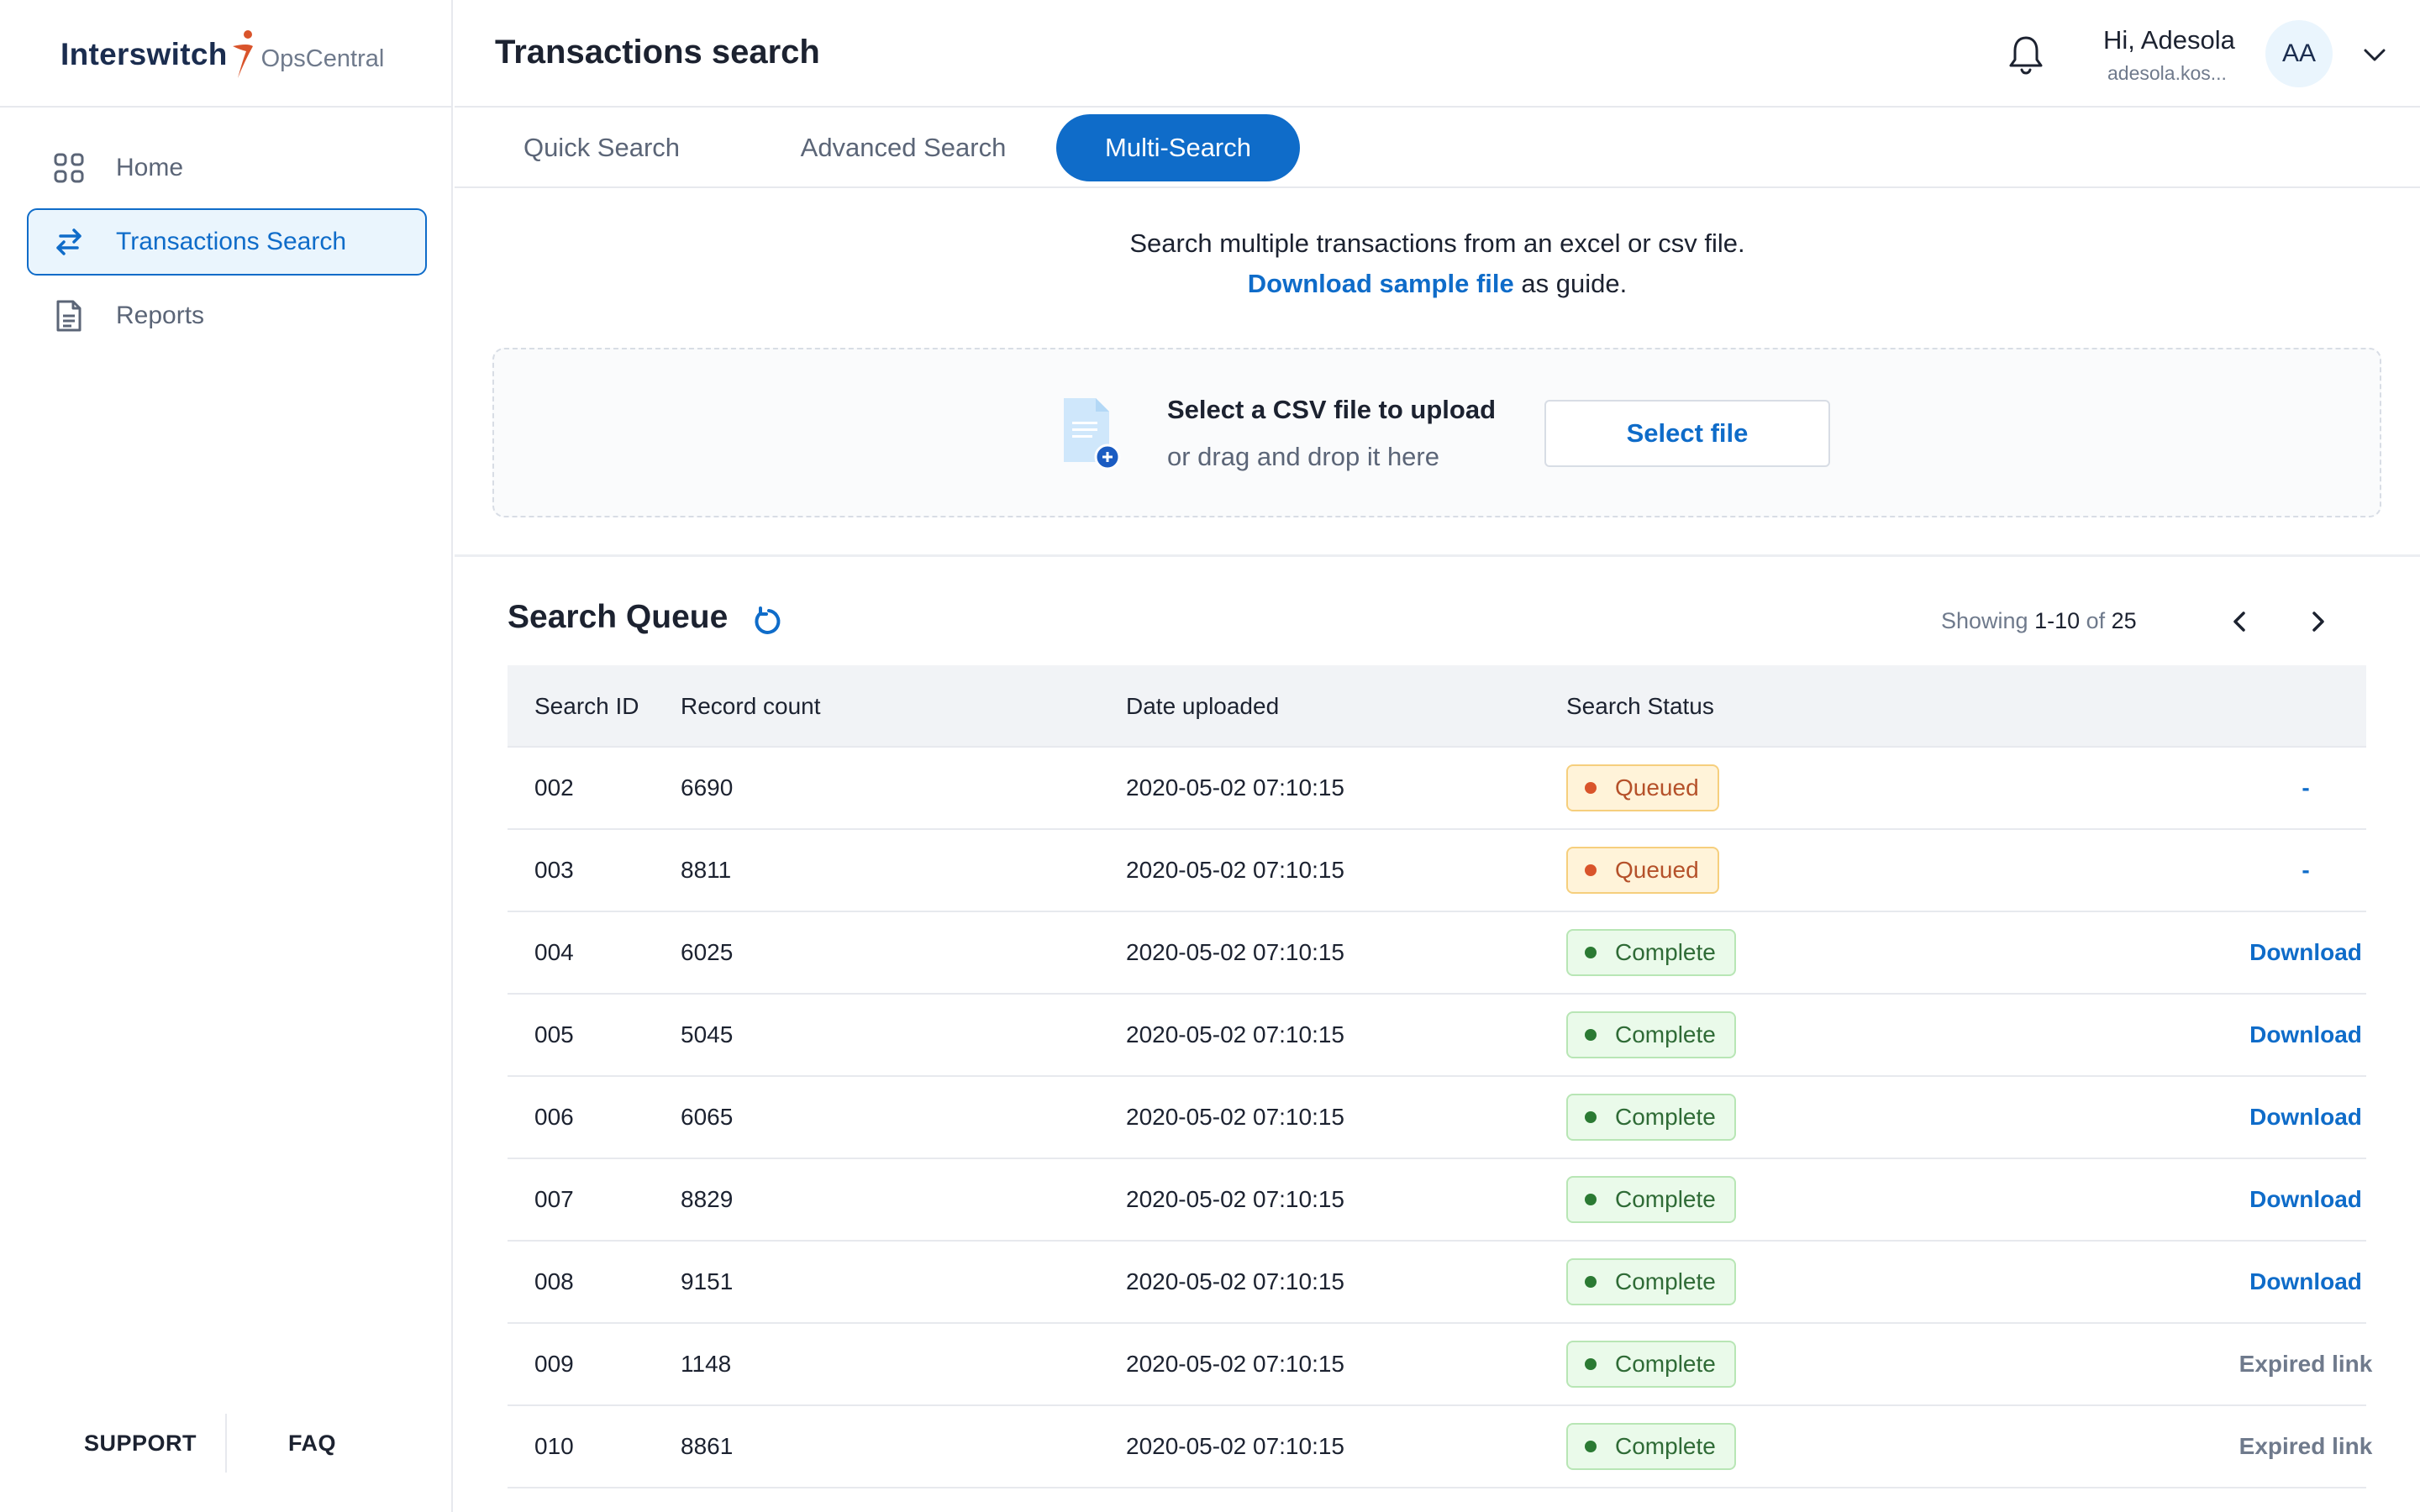  I want to click on tab-advanced-search: Advanced Search, so click(903, 147).